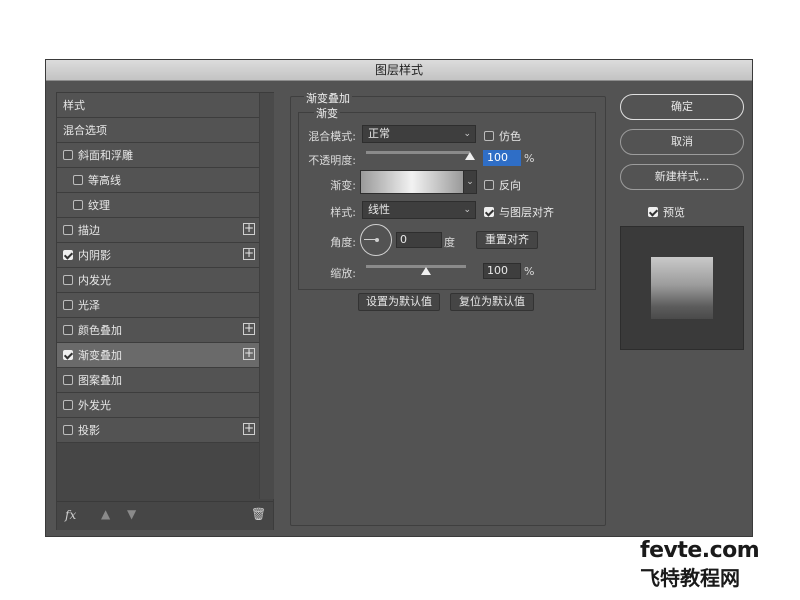  What do you see at coordinates (328, 98) in the screenshot?
I see `group-title: 渐变叠加` at bounding box center [328, 98].